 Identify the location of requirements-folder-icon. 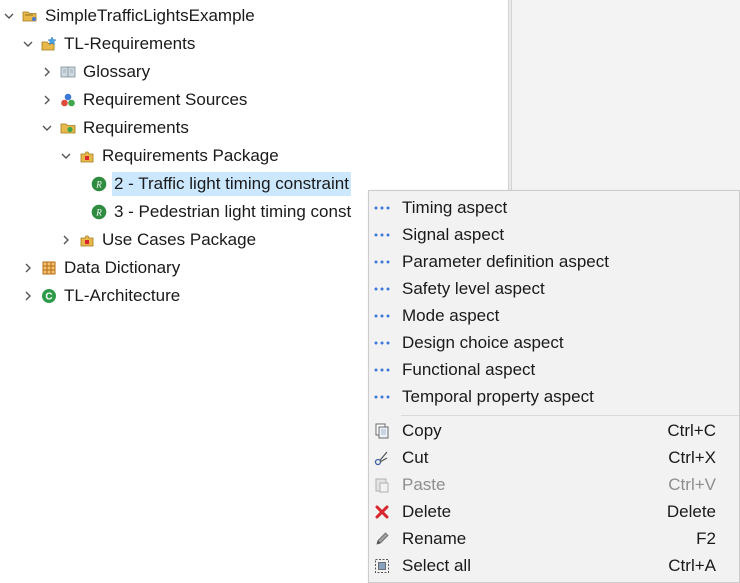
(68, 128).